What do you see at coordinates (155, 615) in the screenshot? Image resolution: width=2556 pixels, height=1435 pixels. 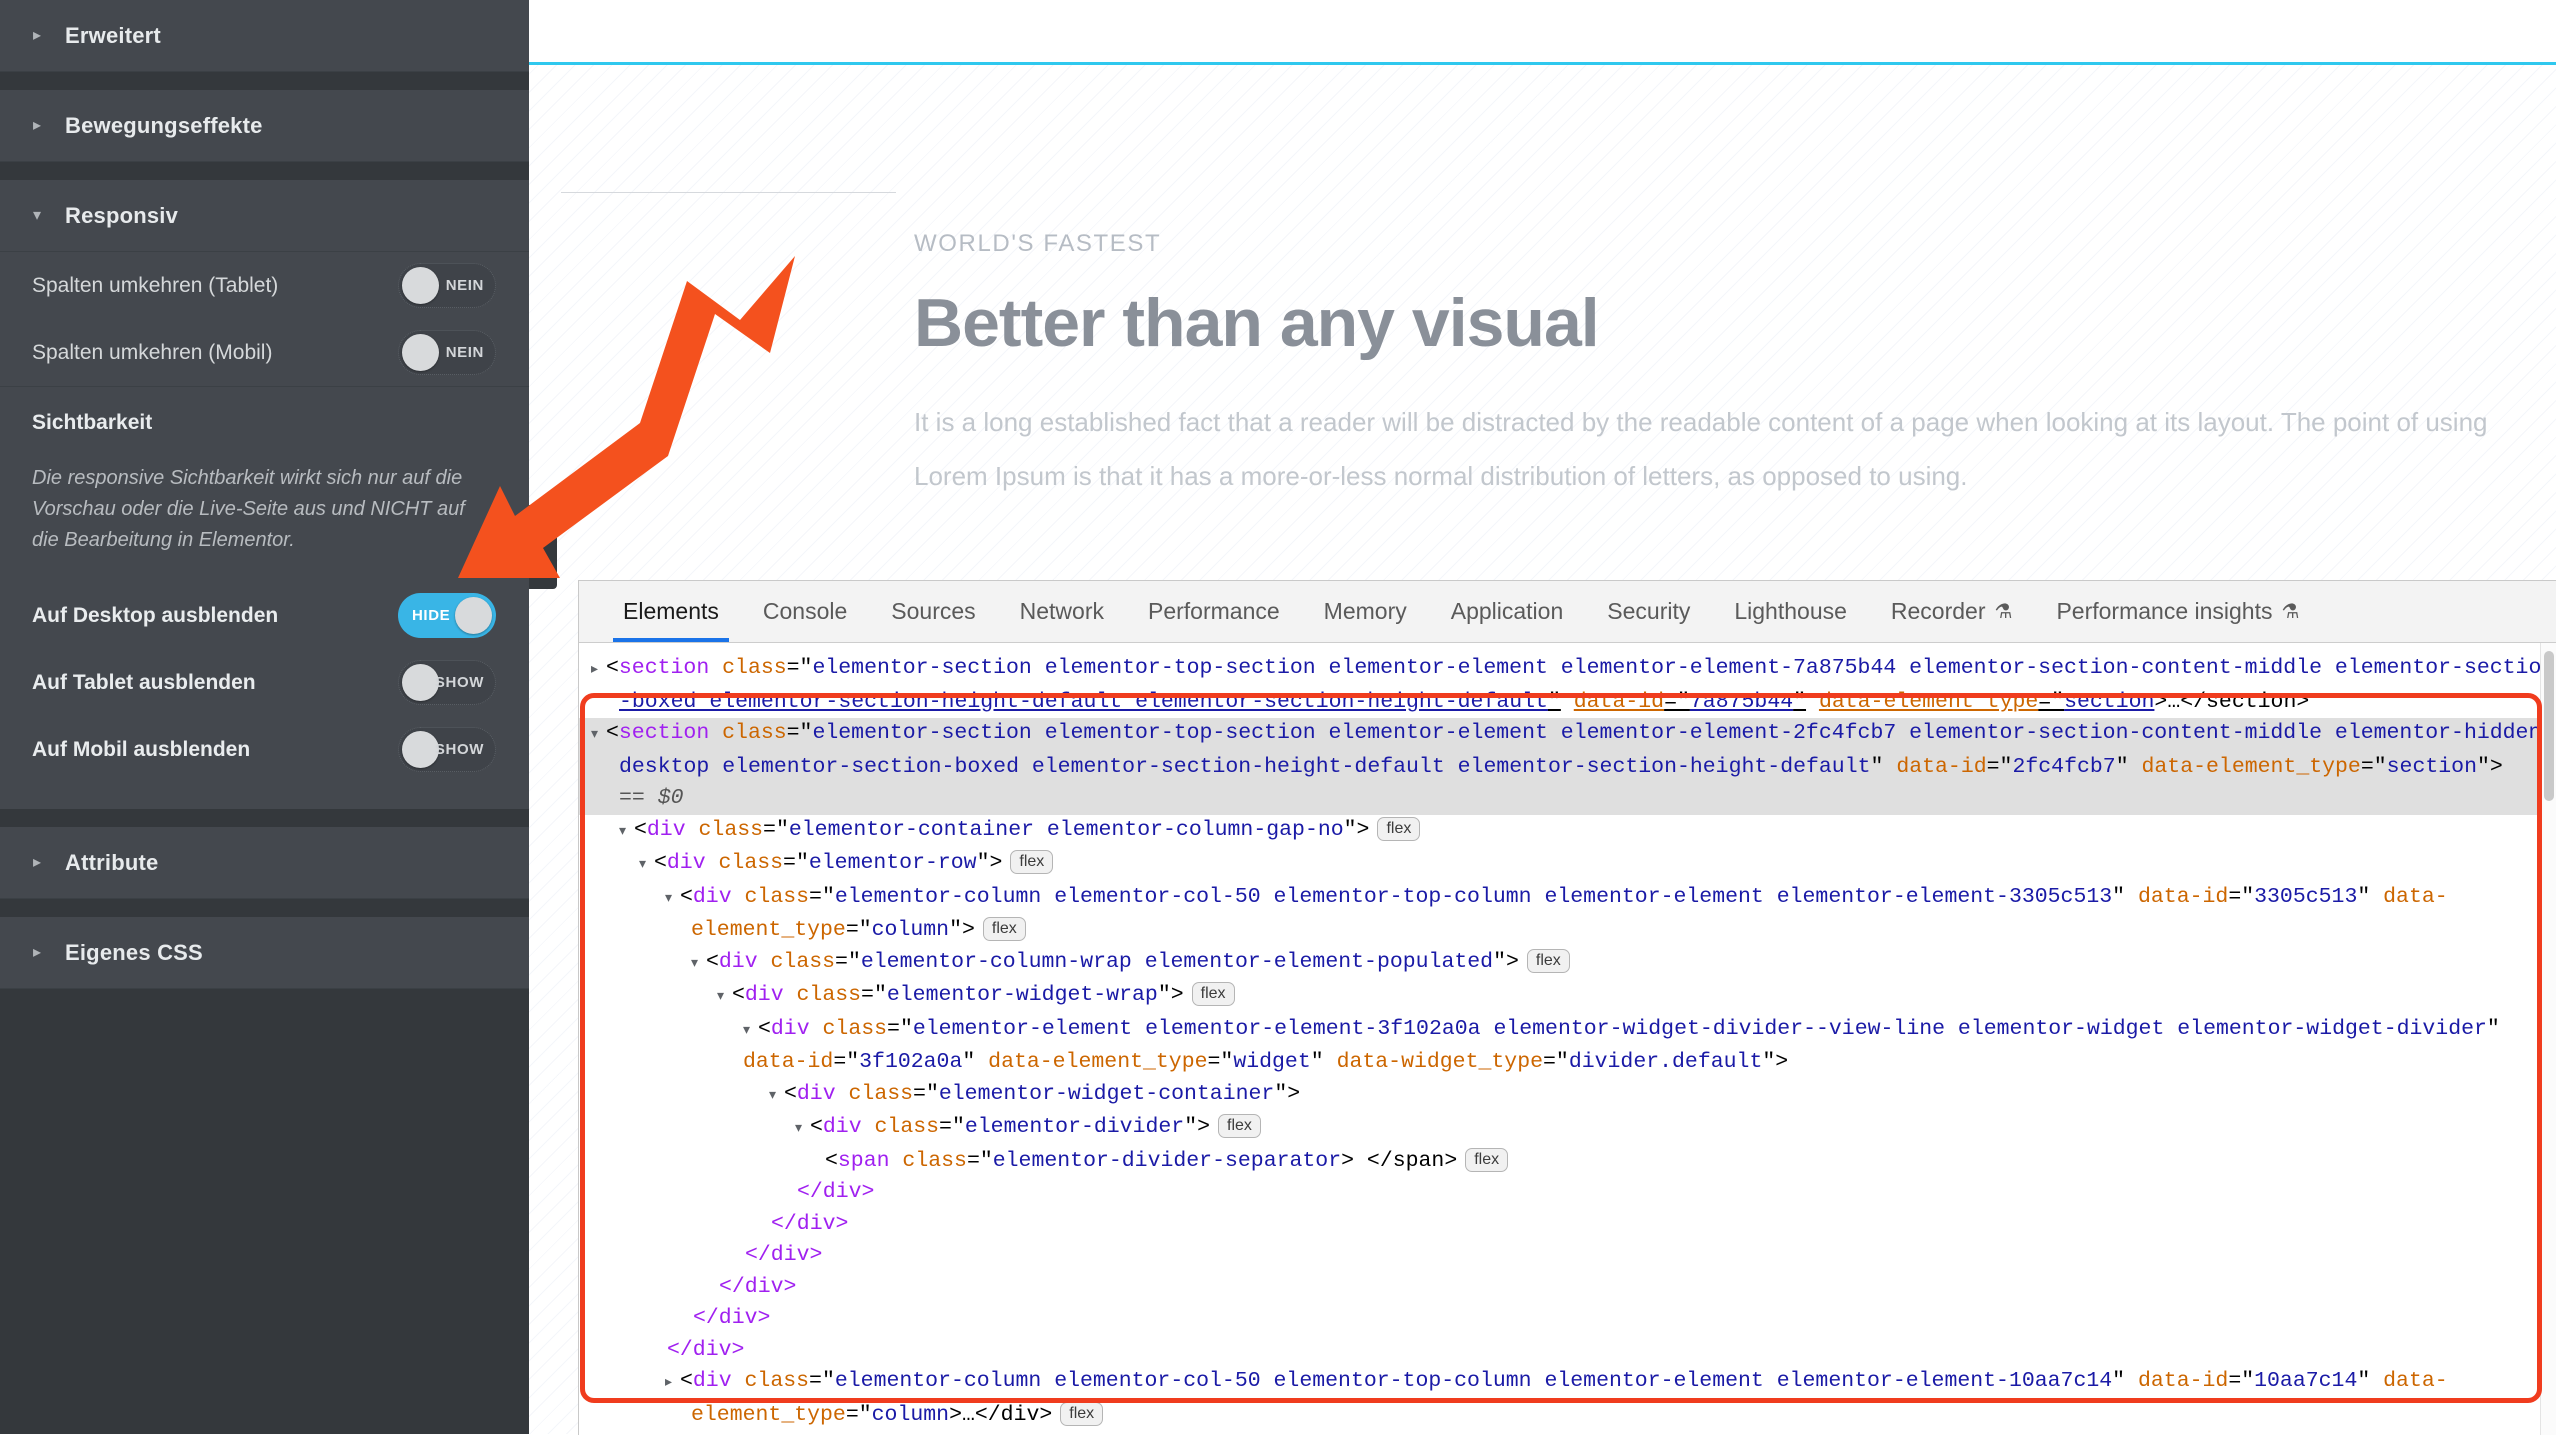 I see `control-label: Auf Desktop ausblenden` at bounding box center [155, 615].